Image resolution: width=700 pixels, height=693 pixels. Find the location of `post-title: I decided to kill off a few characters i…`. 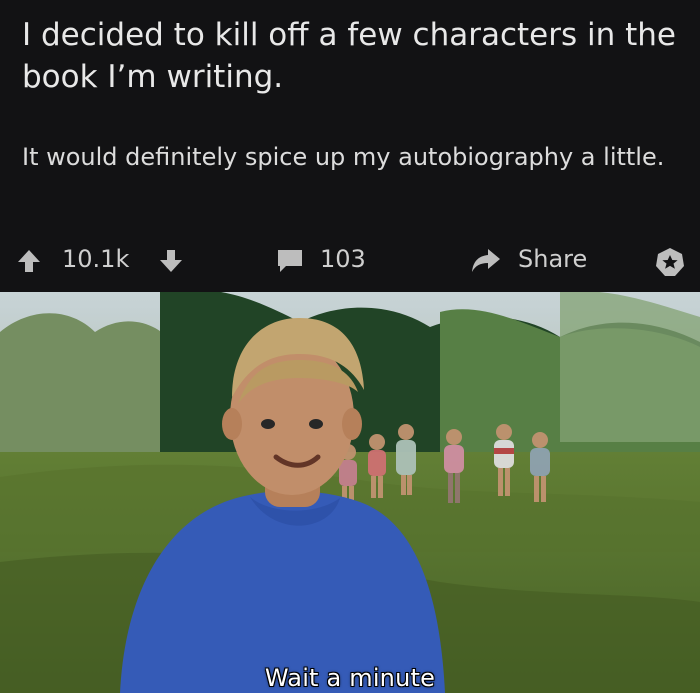

post-title: I decided to kill off a few characters i… is located at coordinates (349, 56).